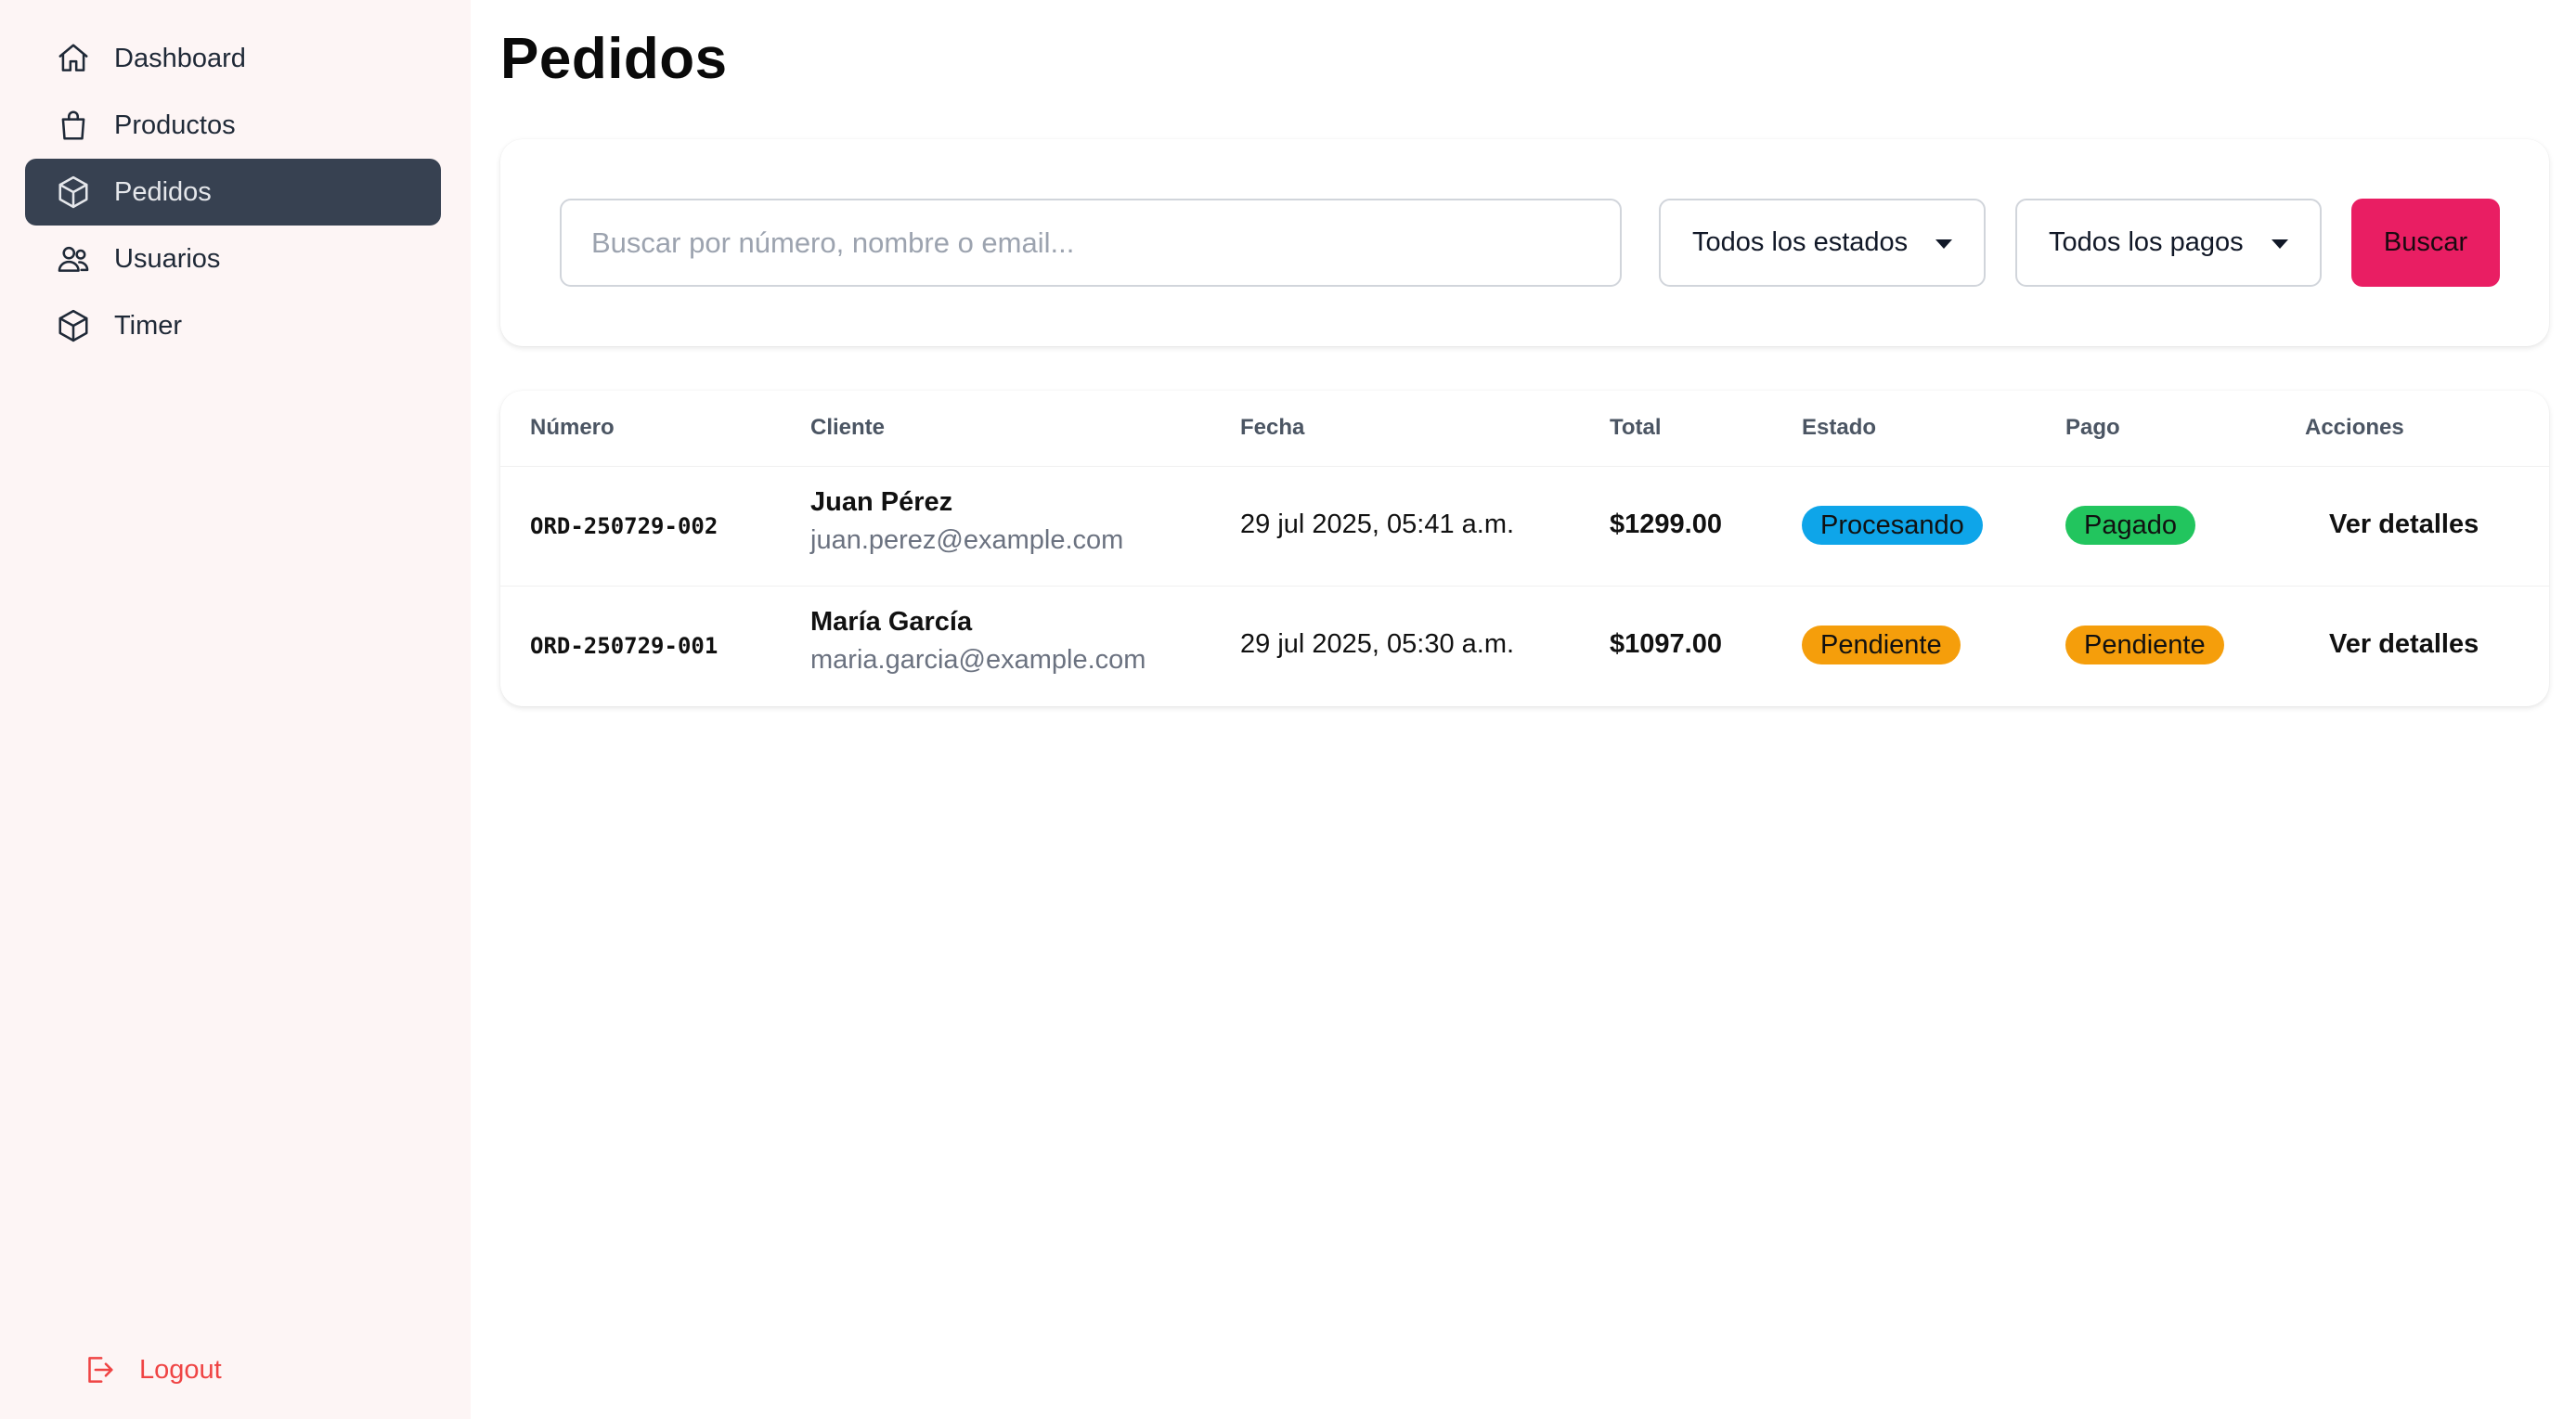 Image resolution: width=2576 pixels, height=1419 pixels. I want to click on sidebar-item-dashboard: Dashboard, so click(233, 58).